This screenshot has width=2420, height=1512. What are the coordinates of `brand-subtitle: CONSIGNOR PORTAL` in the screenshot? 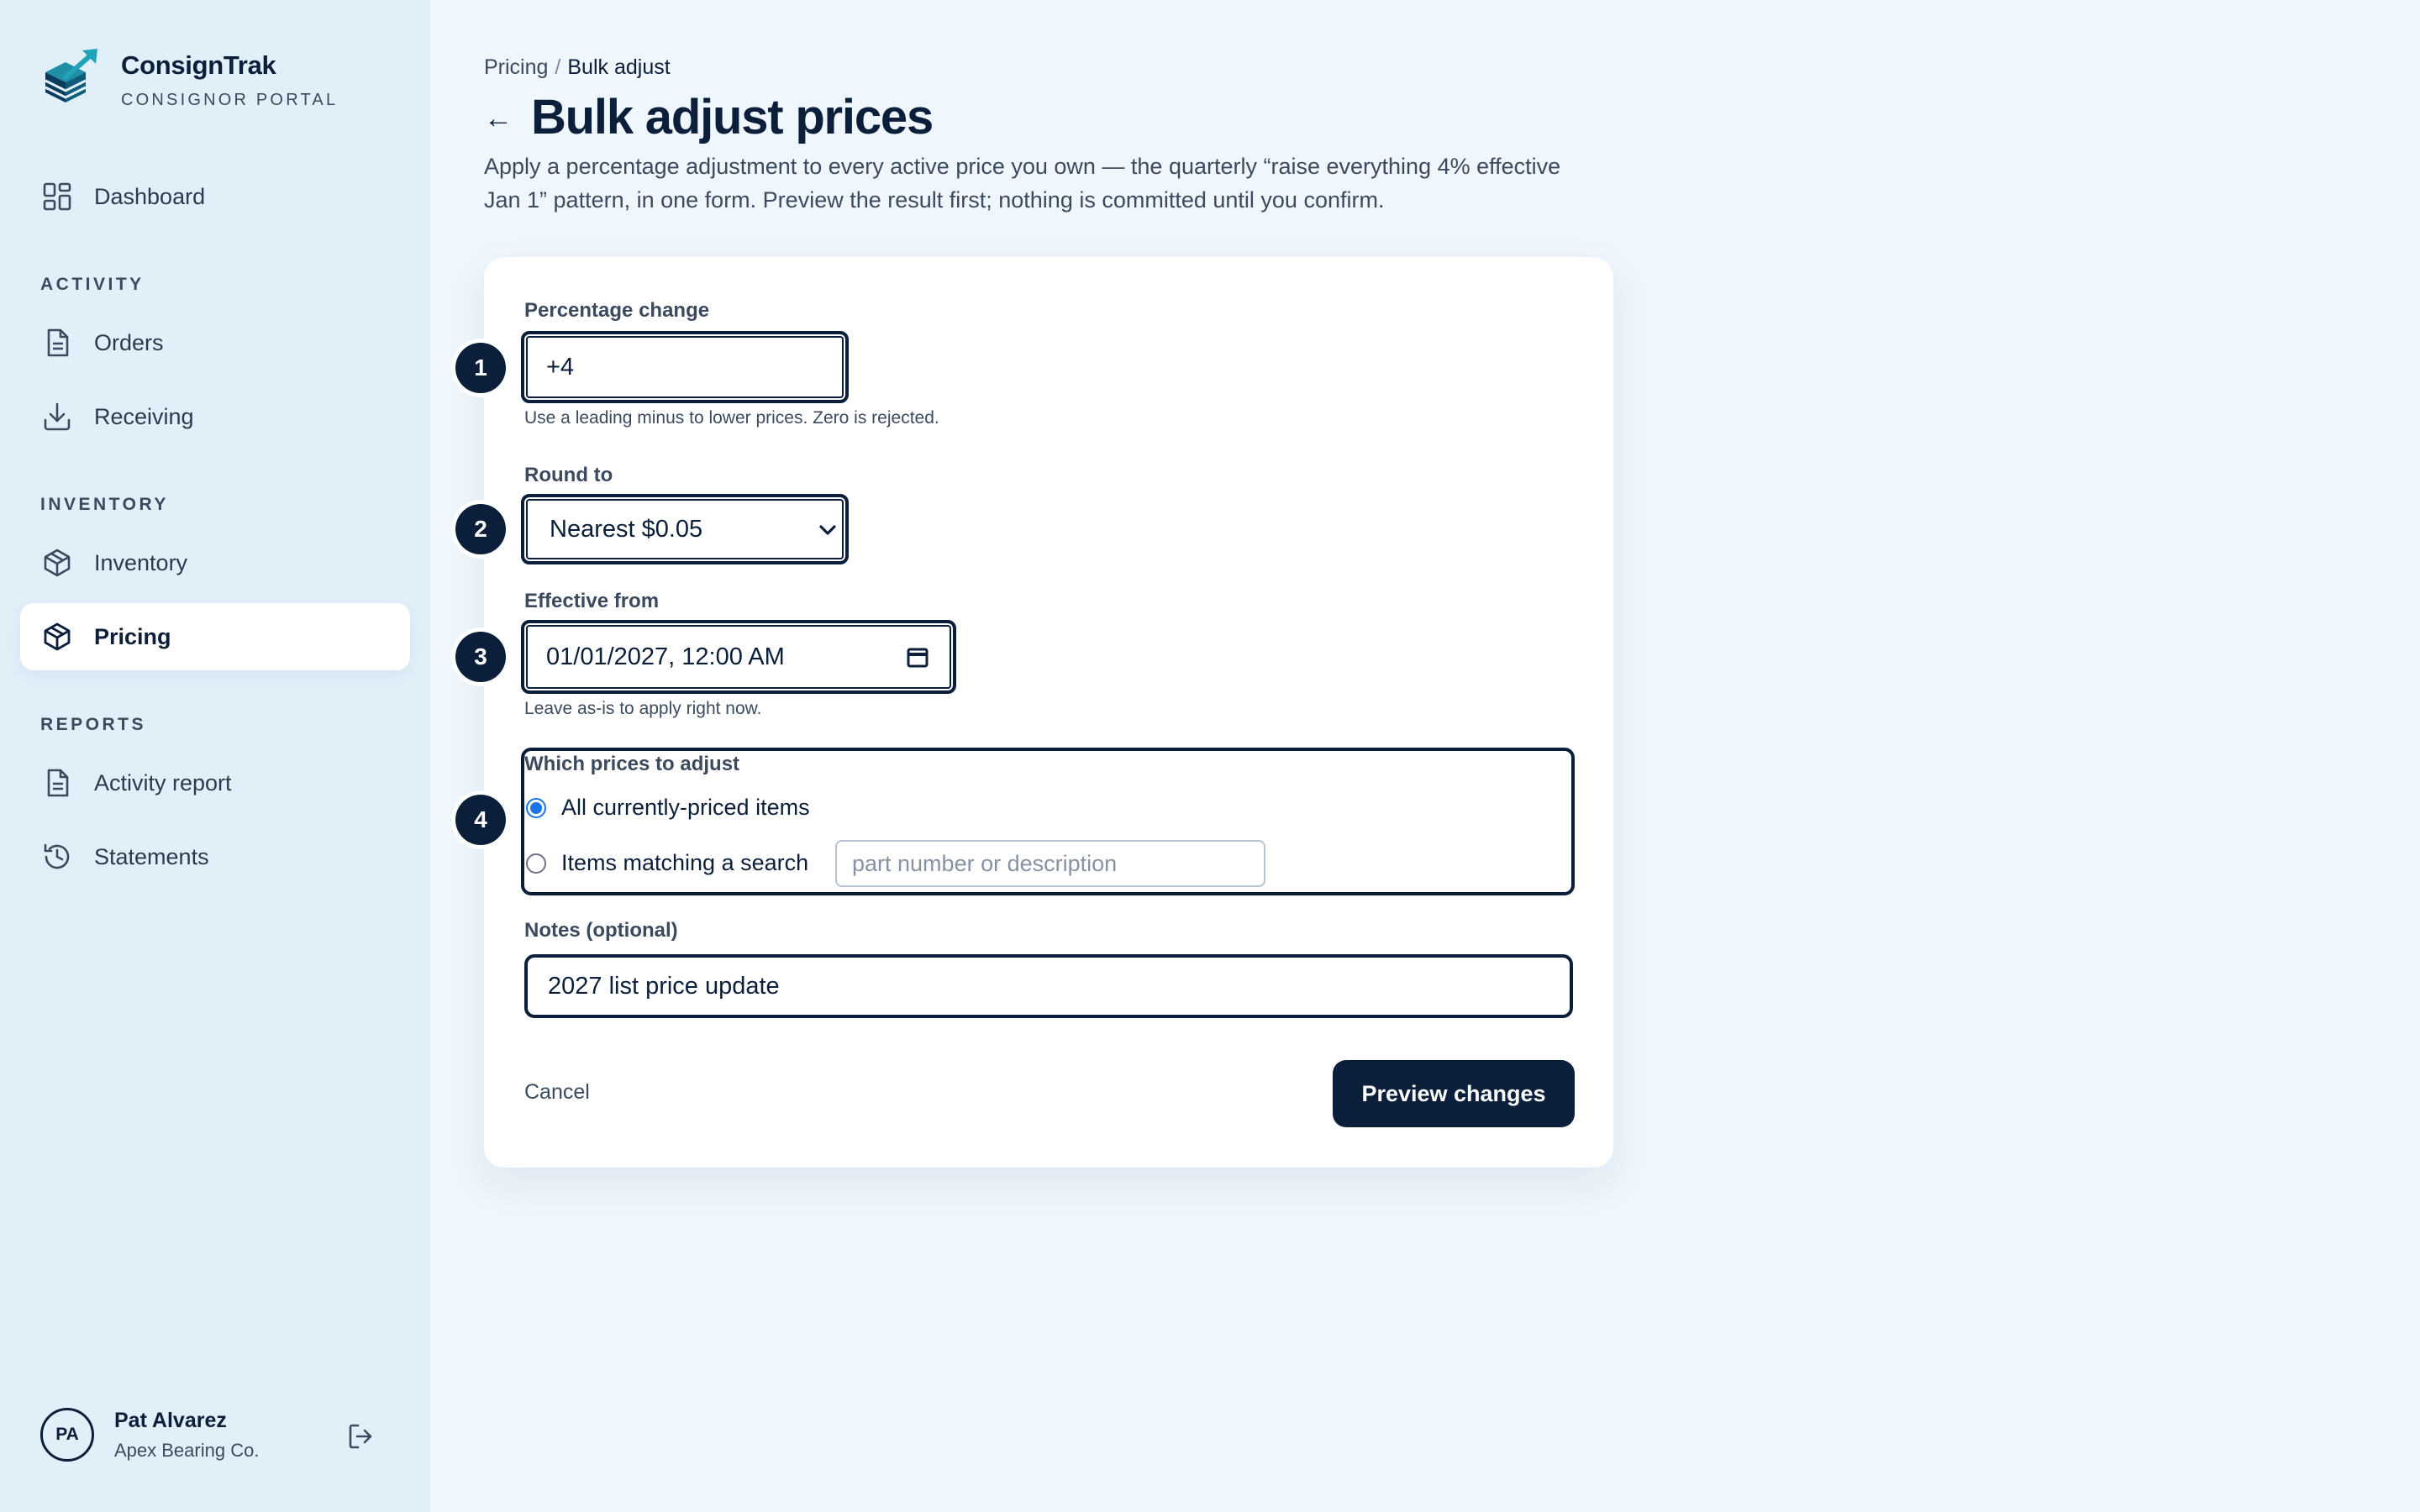 It's located at (230, 100).